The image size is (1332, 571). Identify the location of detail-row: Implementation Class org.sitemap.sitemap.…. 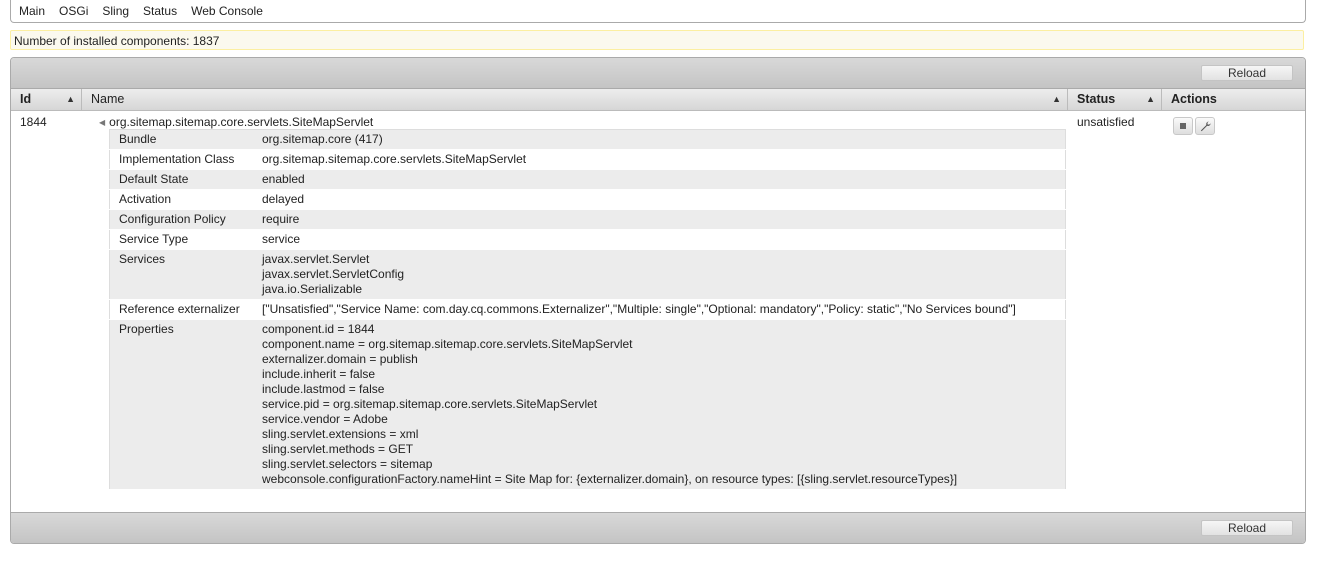
(587, 159).